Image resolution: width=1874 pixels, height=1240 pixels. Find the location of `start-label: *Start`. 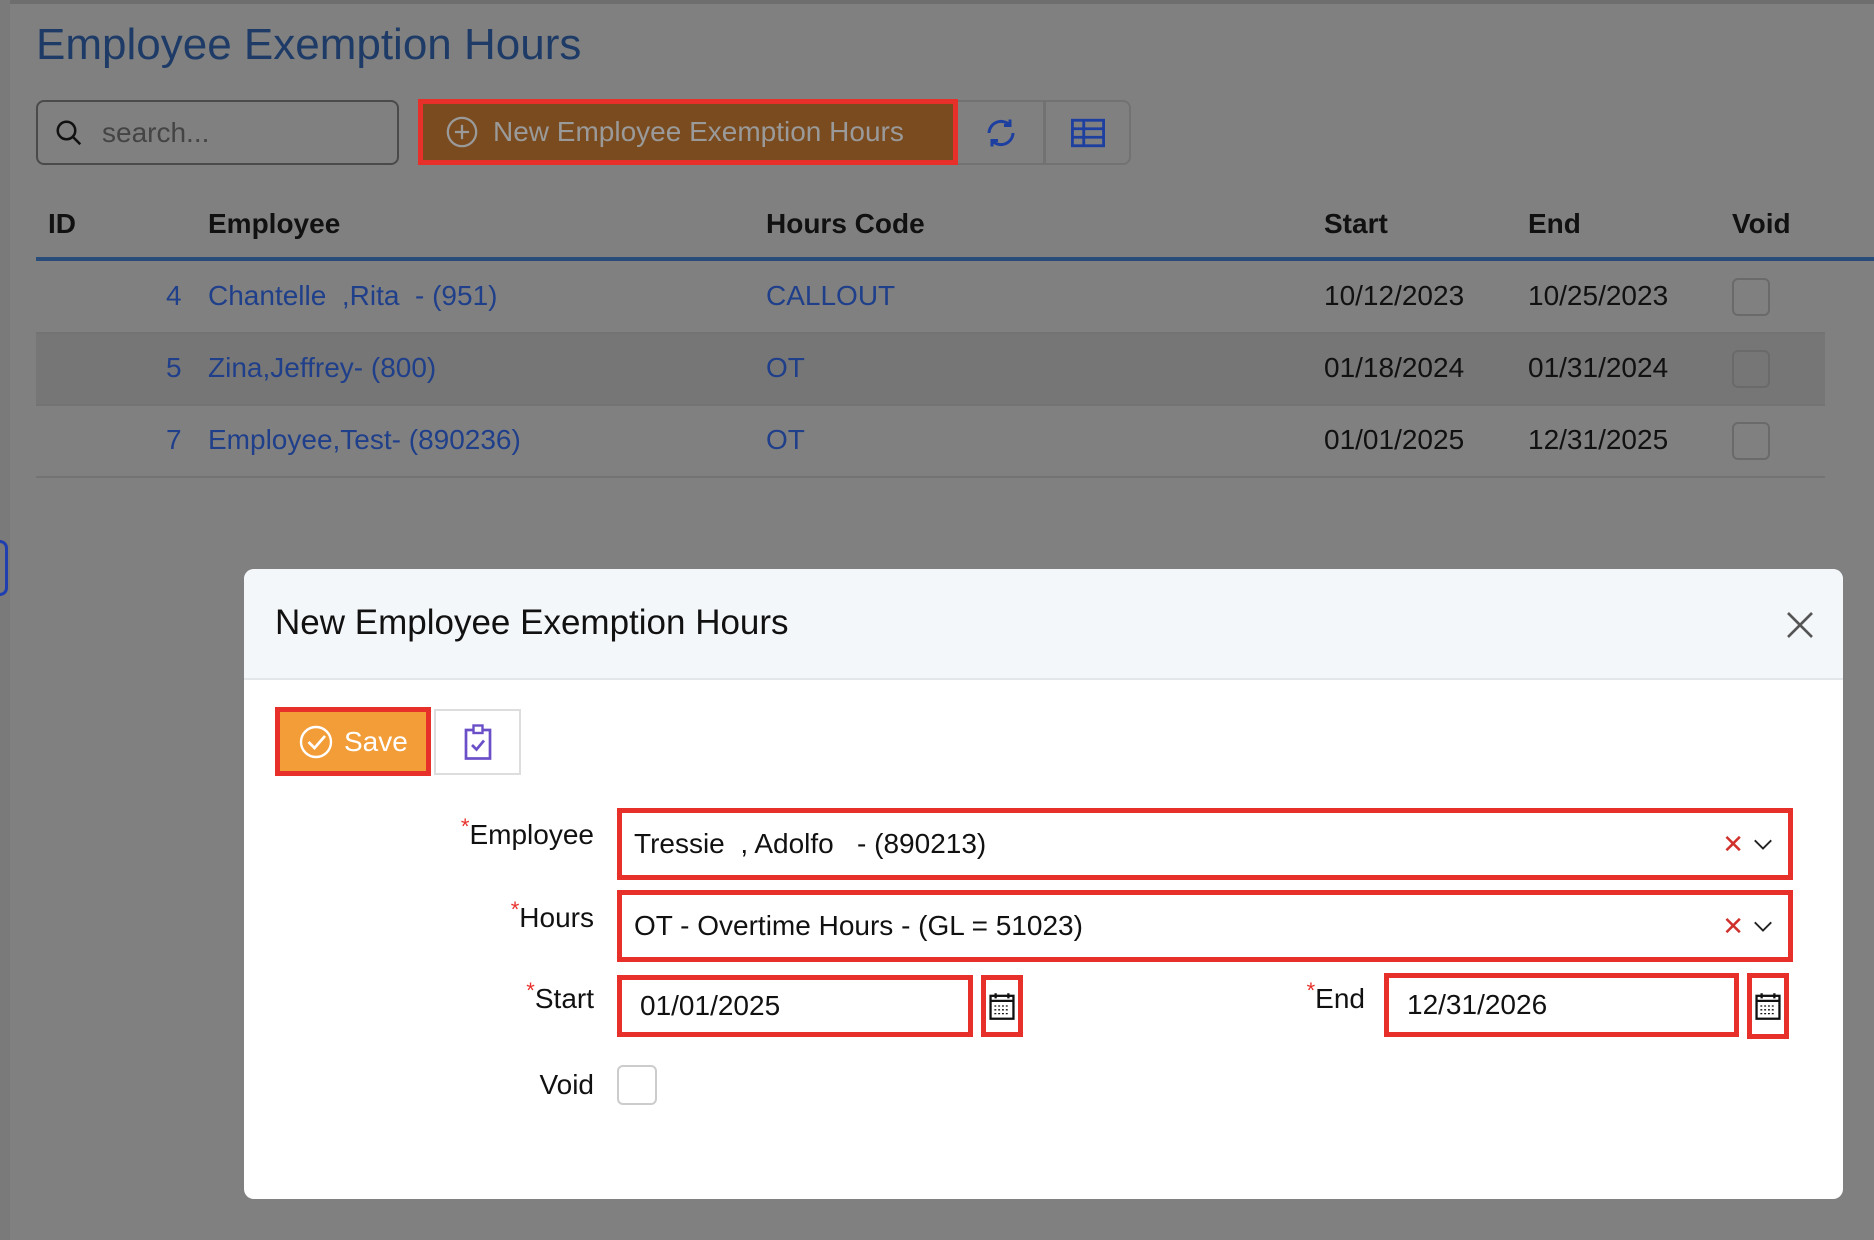

start-label: *Start is located at coordinates (560, 996).